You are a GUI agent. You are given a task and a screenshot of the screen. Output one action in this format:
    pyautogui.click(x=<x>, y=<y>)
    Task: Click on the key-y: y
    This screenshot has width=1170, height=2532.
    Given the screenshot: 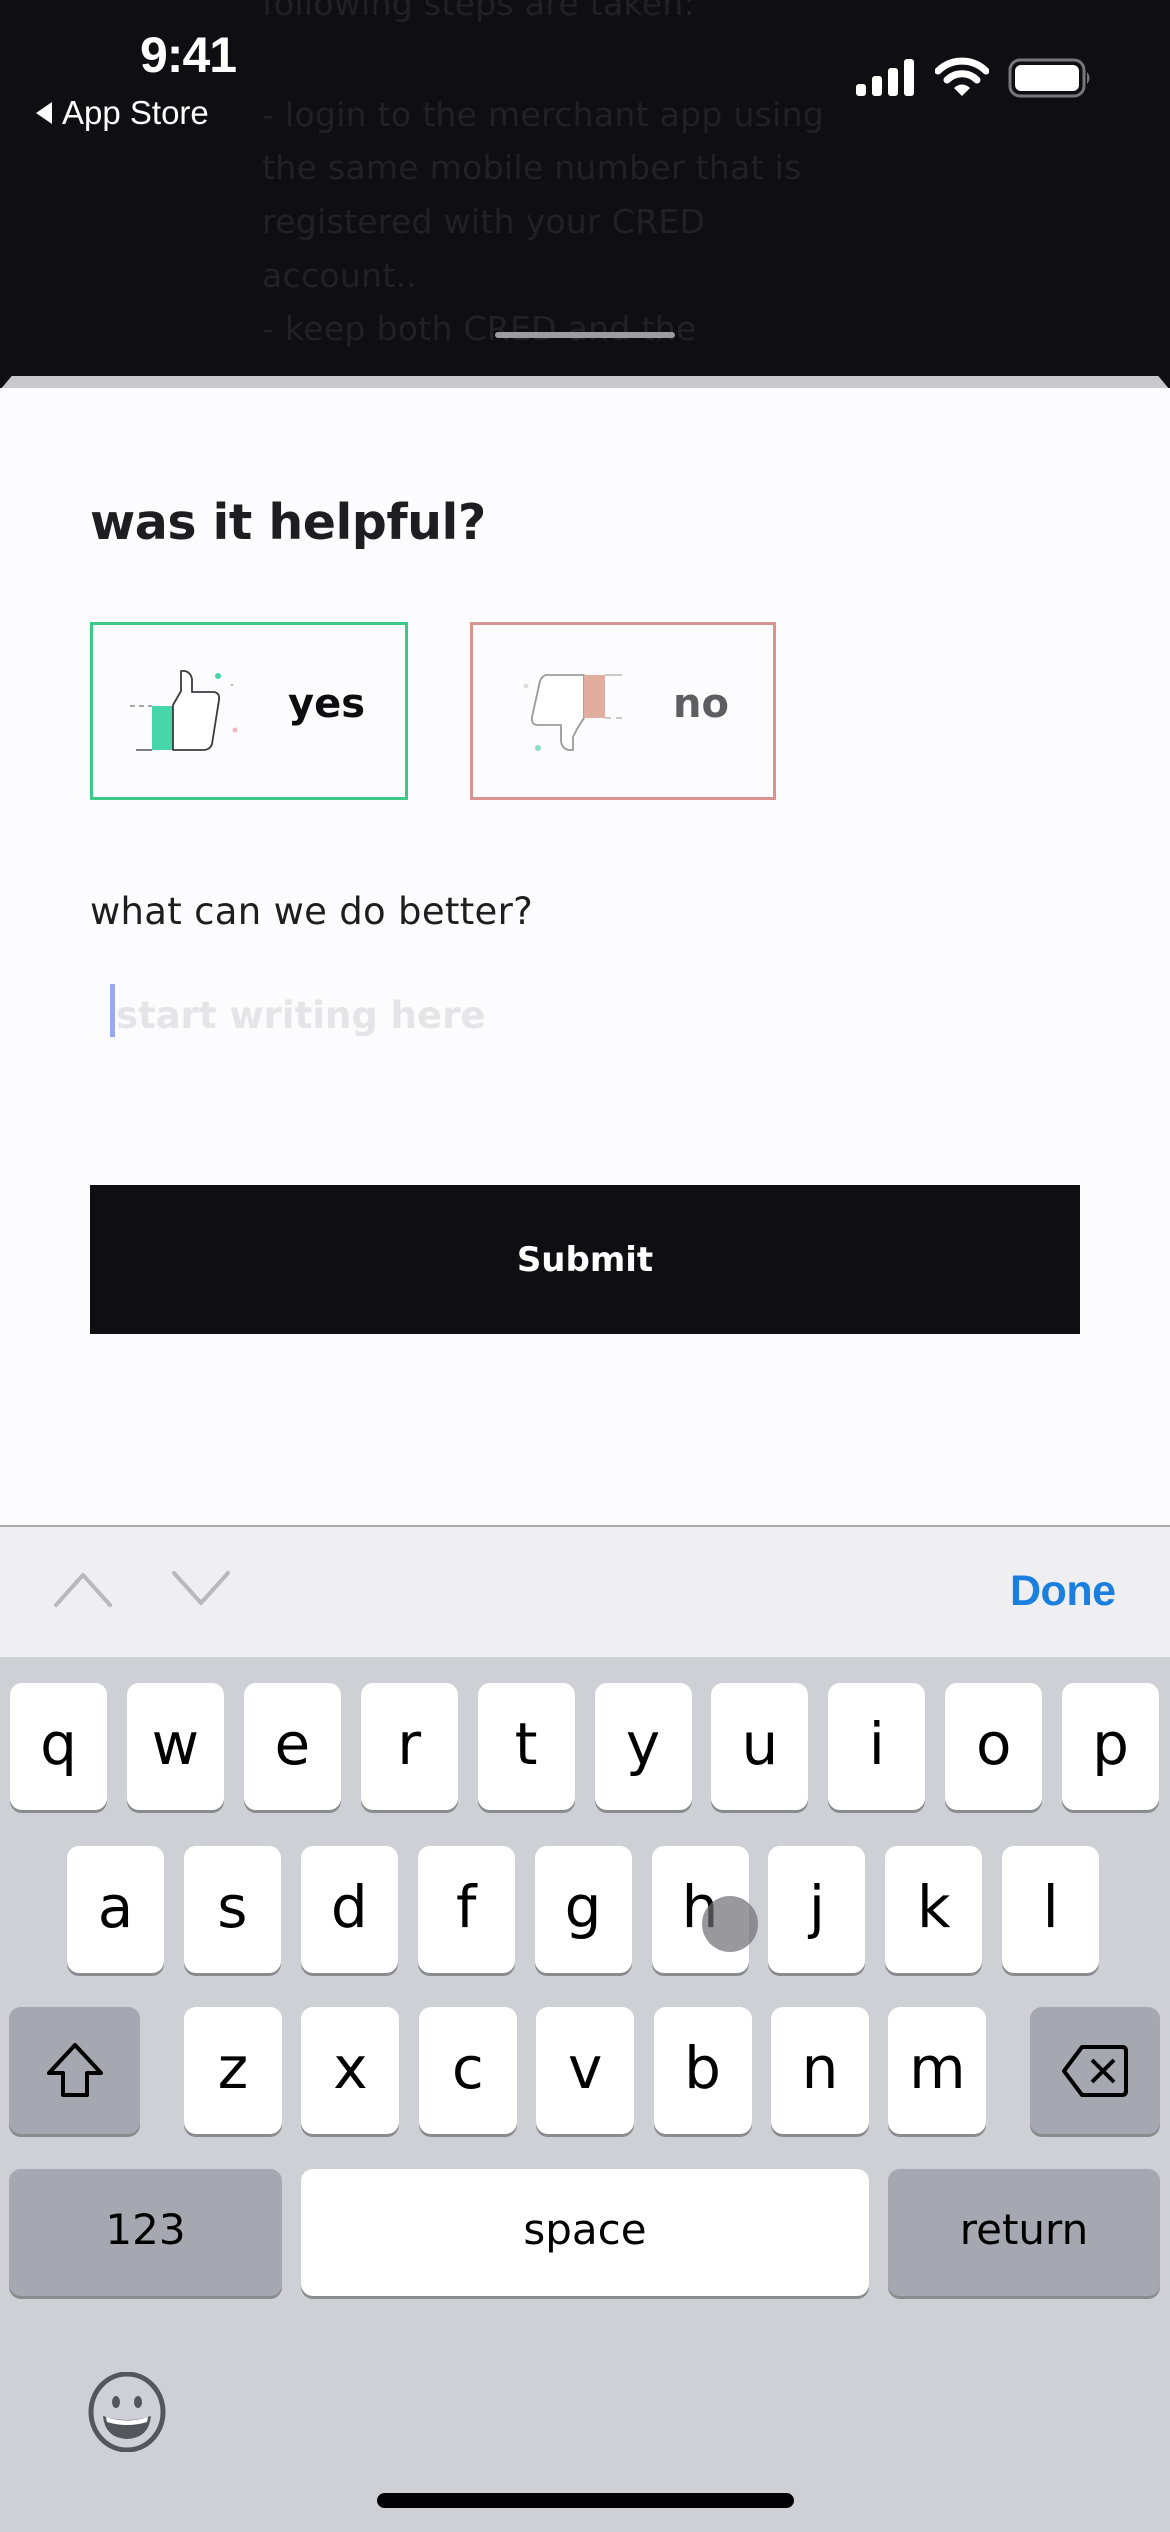 What is the action you would take?
    pyautogui.click(x=643, y=1746)
    